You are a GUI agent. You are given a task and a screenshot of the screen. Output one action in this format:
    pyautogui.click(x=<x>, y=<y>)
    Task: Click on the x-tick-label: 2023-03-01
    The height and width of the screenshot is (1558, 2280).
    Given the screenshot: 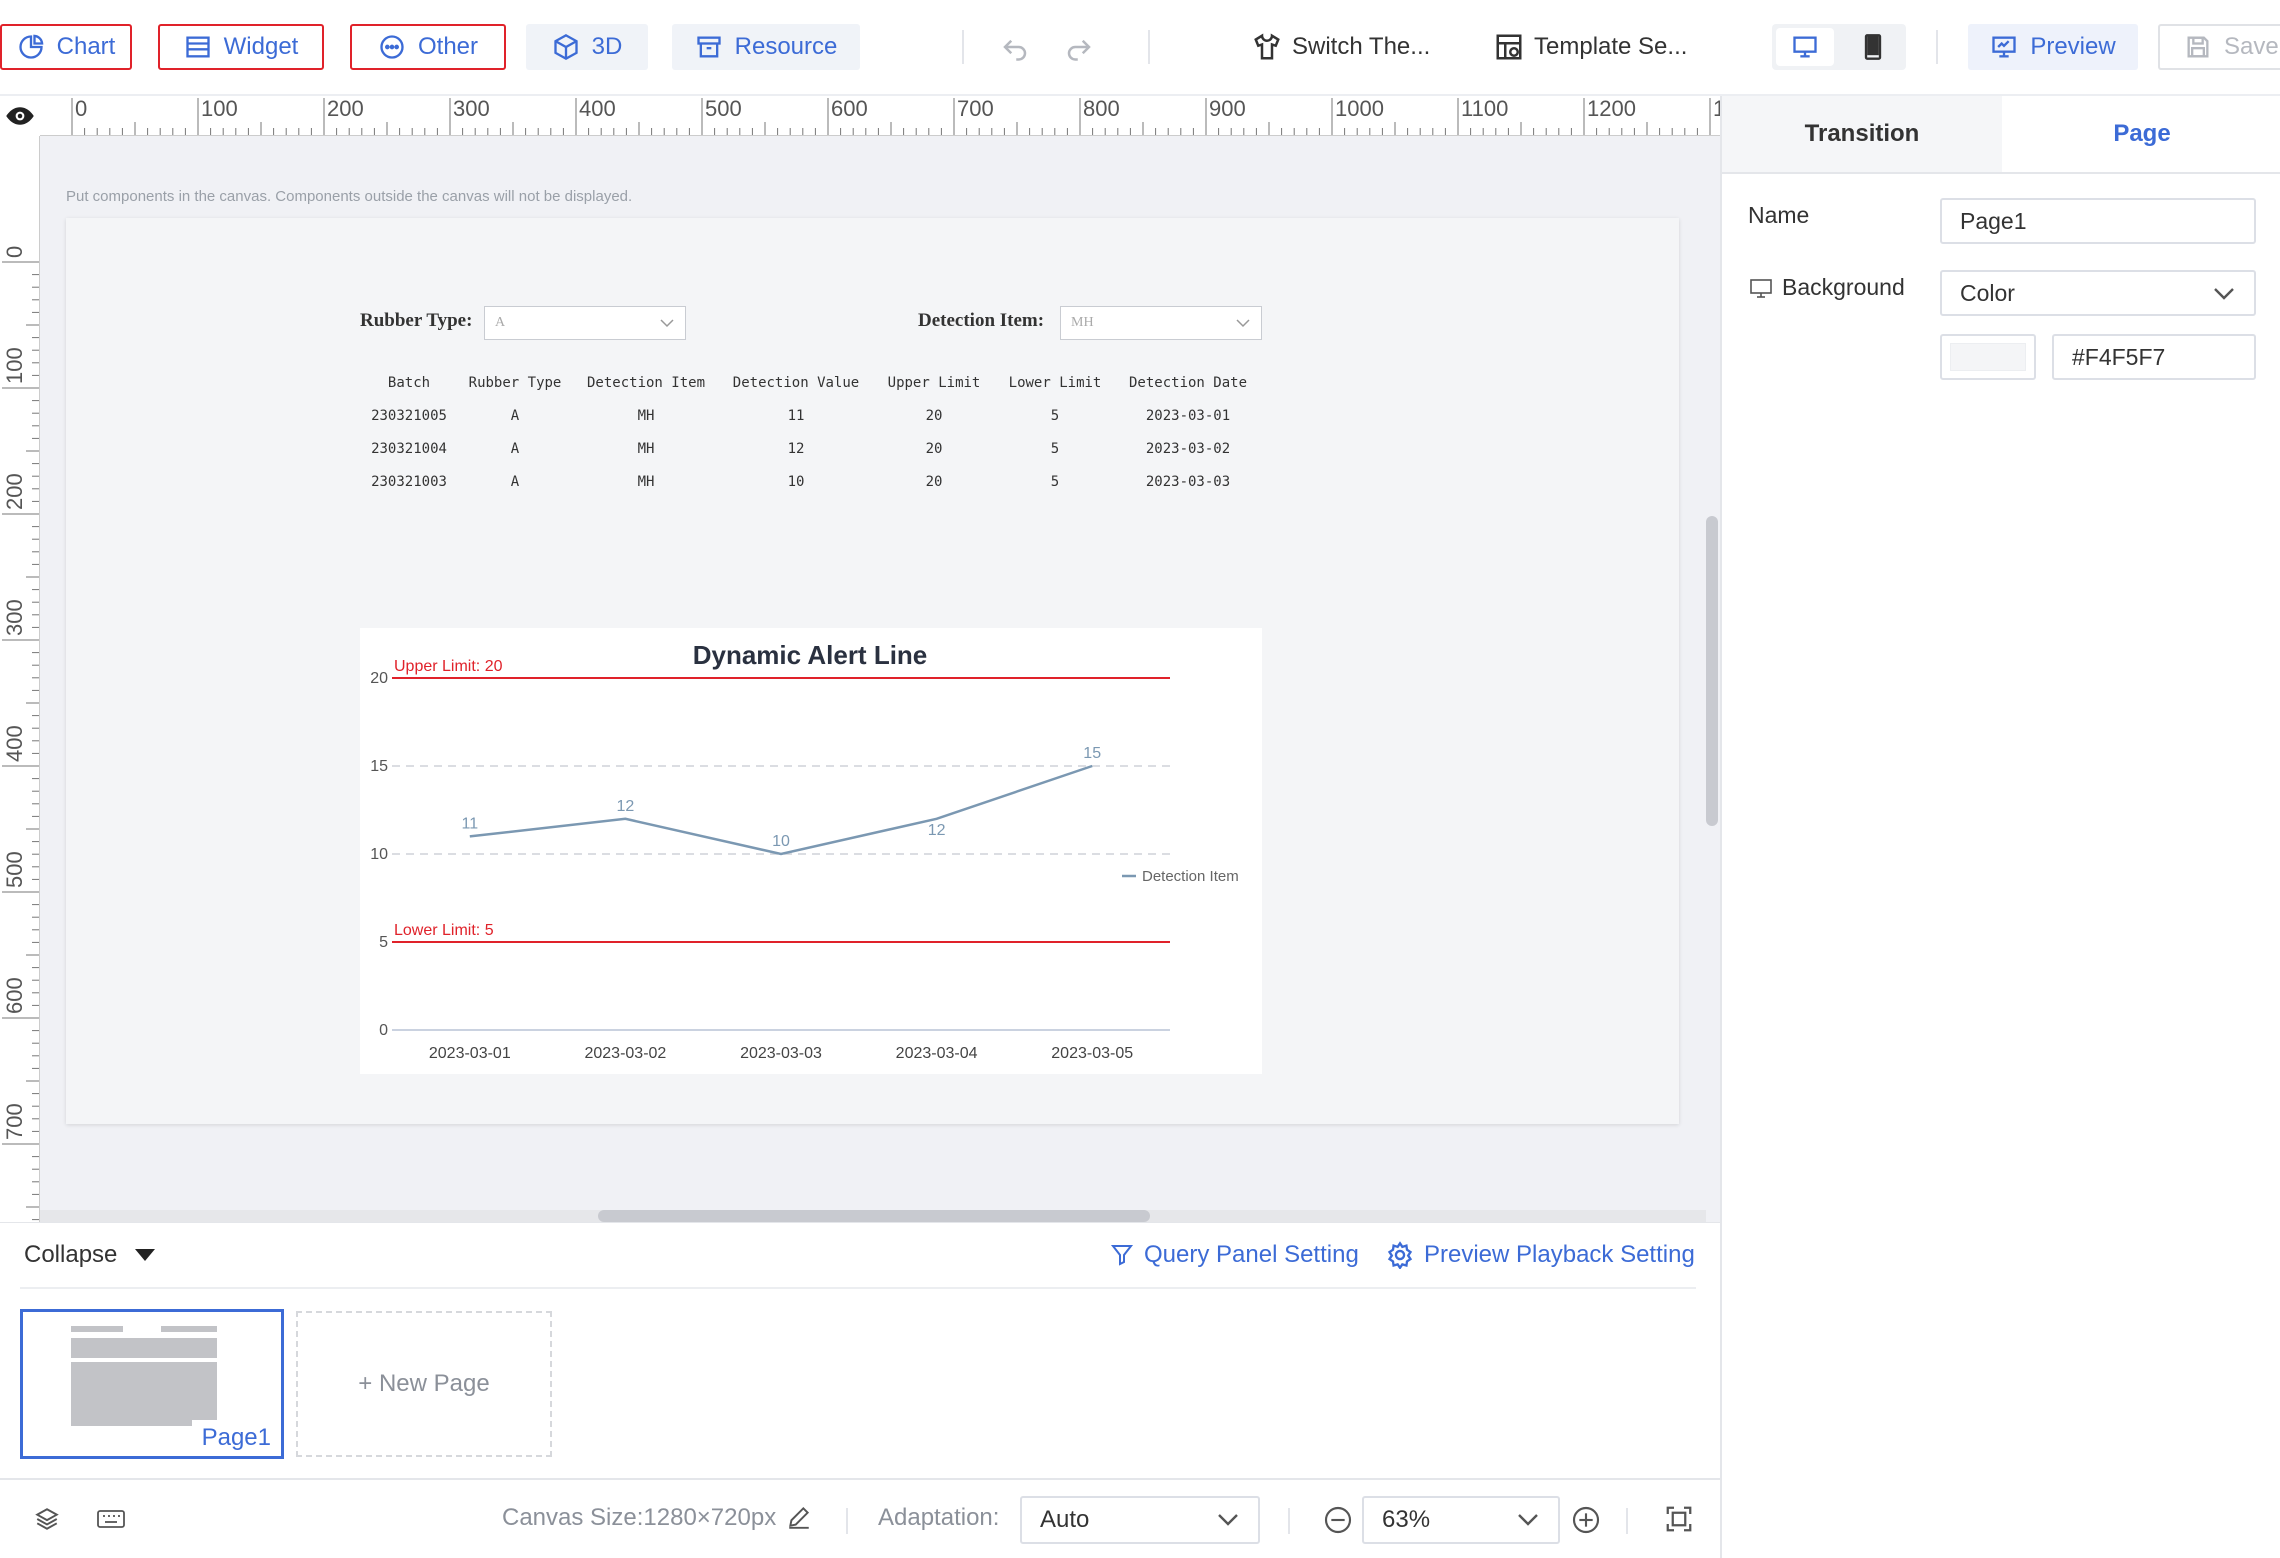 What is the action you would take?
    pyautogui.click(x=470, y=1053)
    